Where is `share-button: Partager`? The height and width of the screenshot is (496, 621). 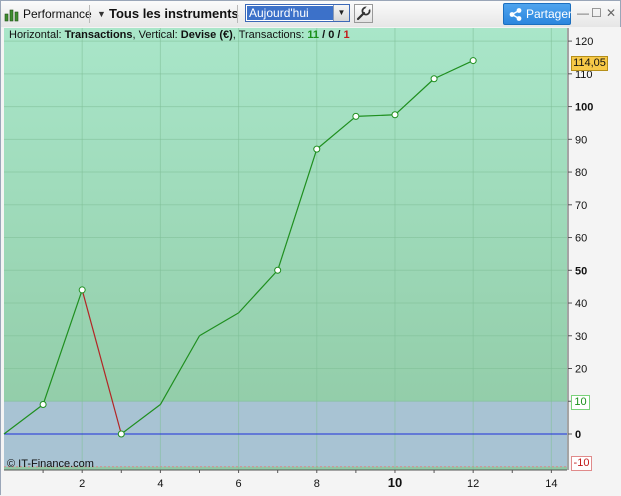
share-button: Partager is located at coordinates (538, 14).